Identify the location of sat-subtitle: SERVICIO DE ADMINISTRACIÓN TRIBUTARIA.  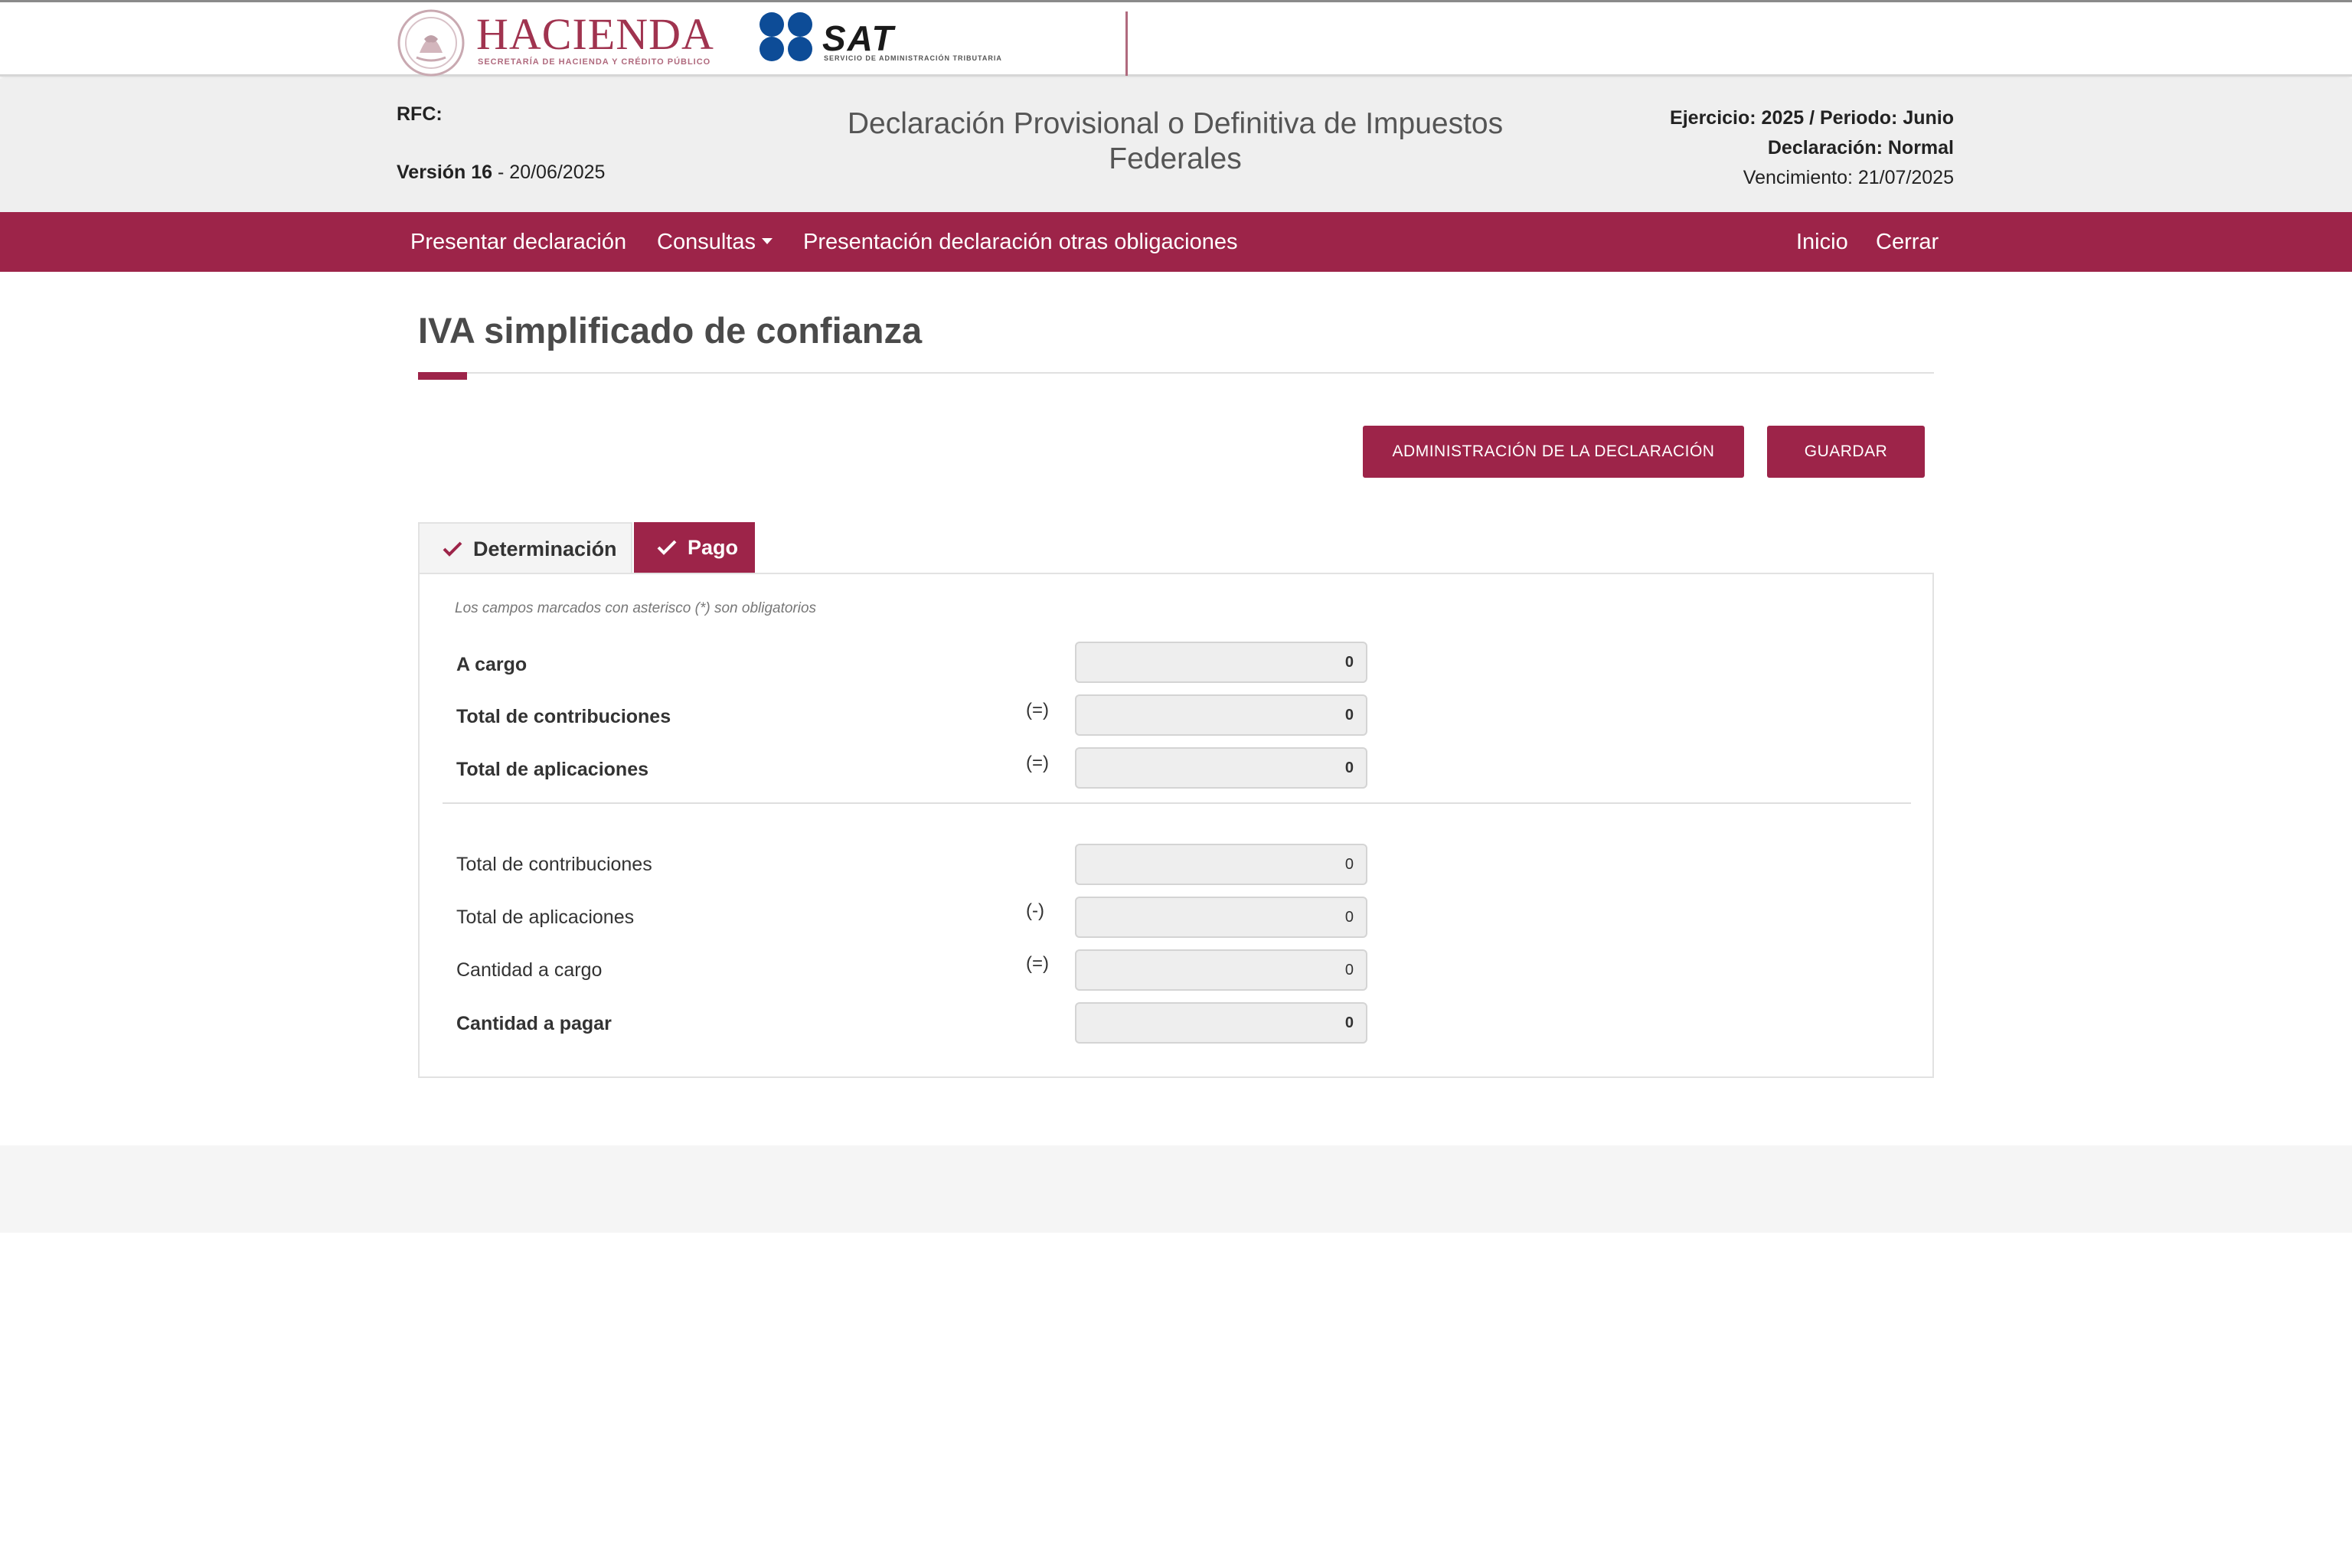
(913, 58).